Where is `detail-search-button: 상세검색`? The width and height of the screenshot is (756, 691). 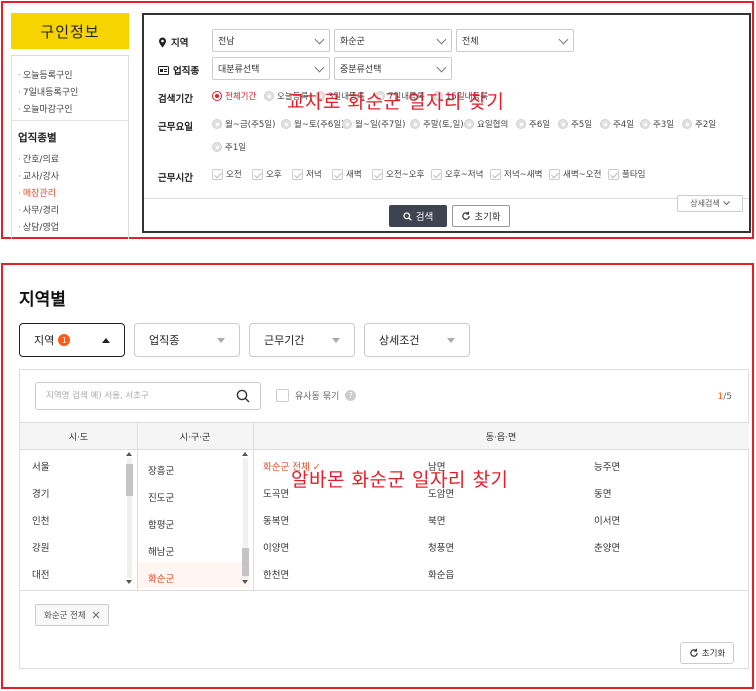 detail-search-button: 상세검색 is located at coordinates (710, 203).